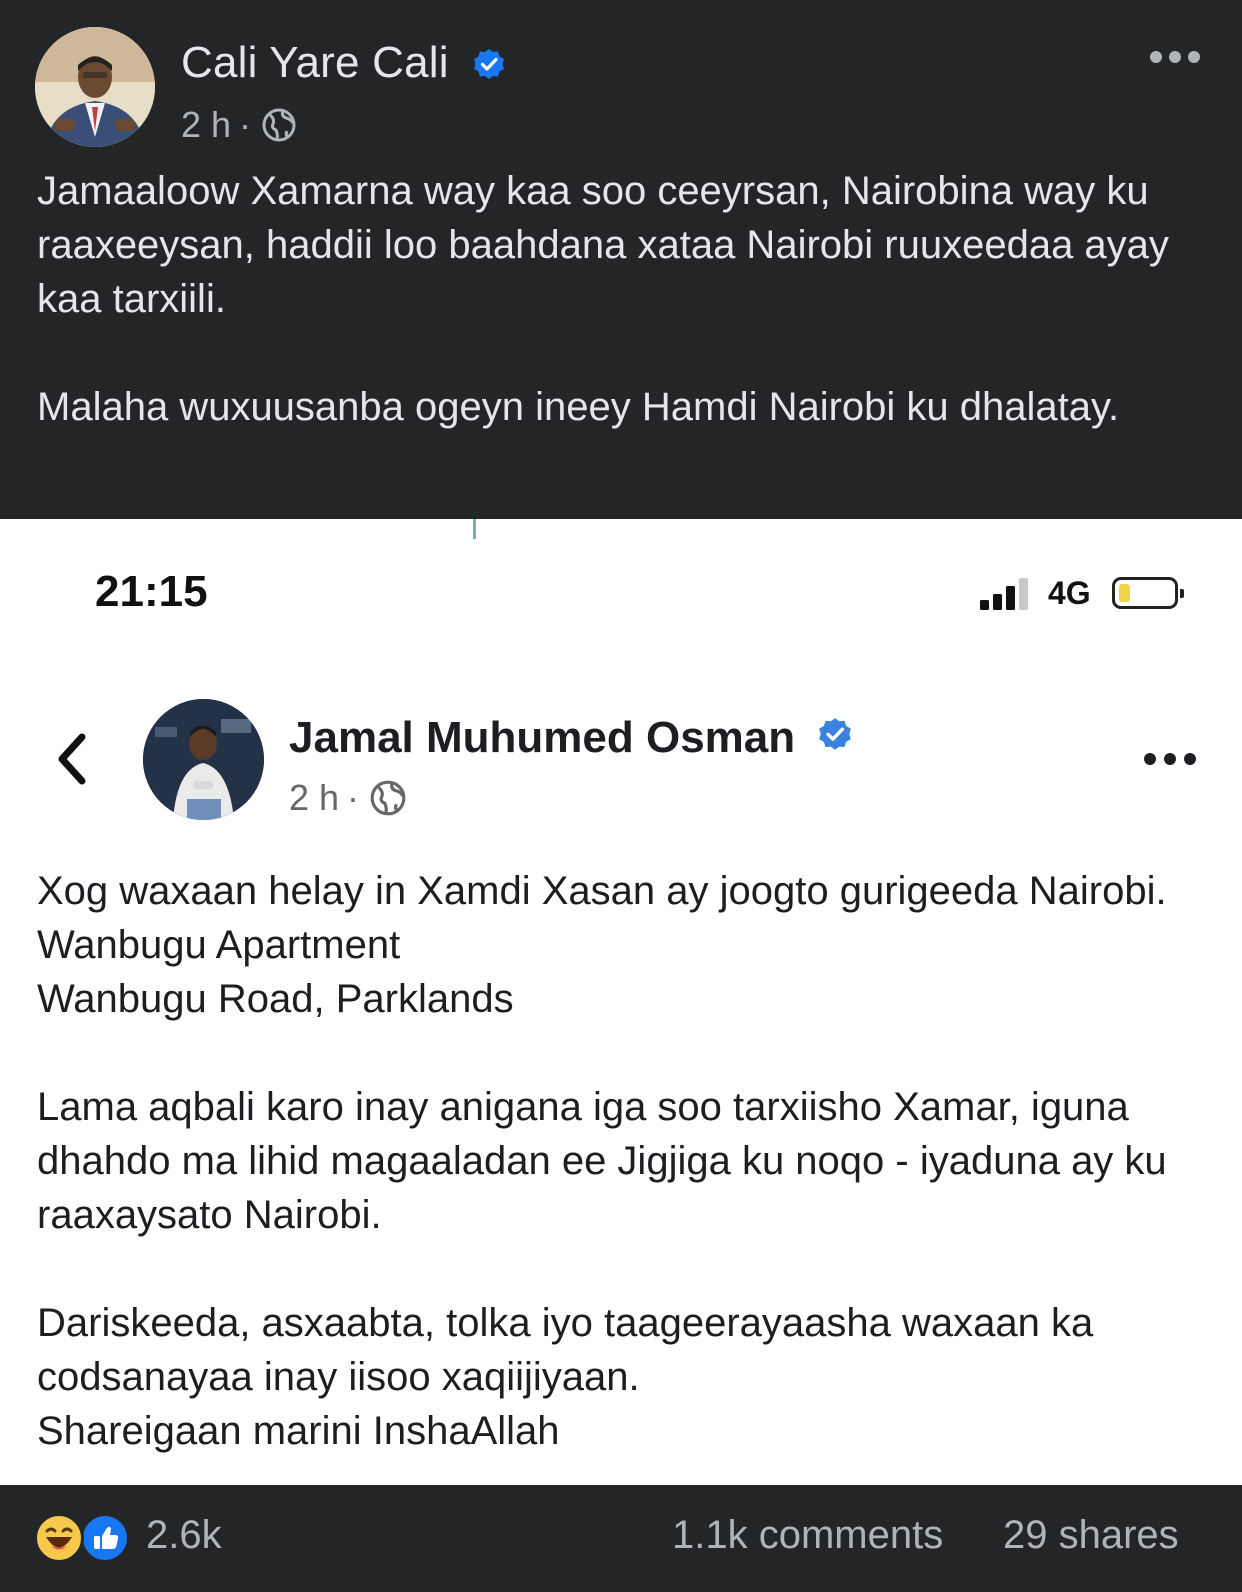  I want to click on embedded-author-avatar, so click(203, 759).